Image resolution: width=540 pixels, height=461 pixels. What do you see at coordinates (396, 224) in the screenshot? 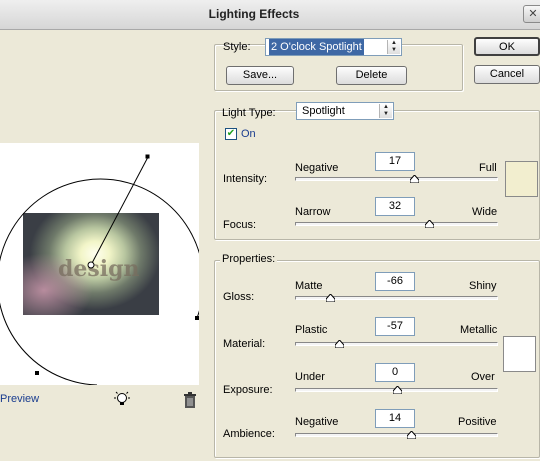
I see `focus-slider` at bounding box center [396, 224].